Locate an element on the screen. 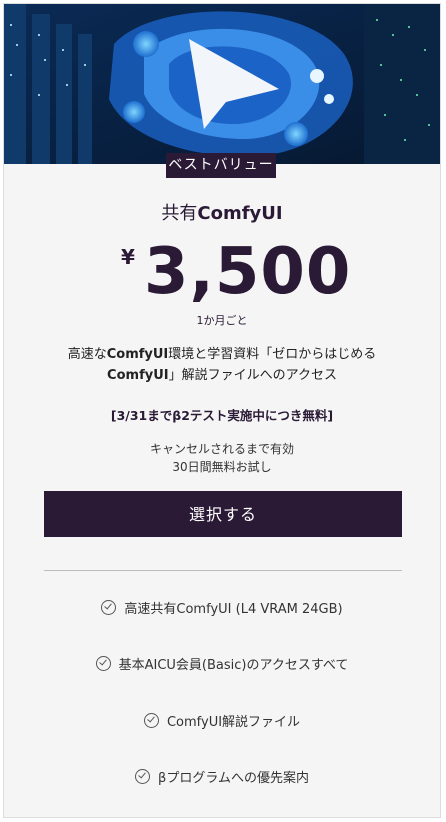  feature-label: 高速共有ComfyUI (L4 VRAM 24GB) is located at coordinates (233, 609).